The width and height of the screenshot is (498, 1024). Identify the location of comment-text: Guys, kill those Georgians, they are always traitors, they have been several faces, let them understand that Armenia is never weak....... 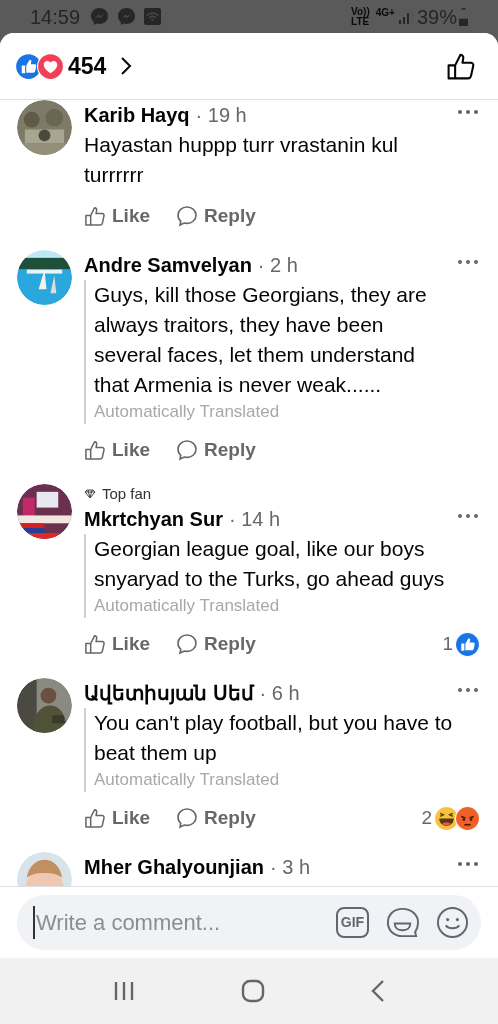
(261, 340).